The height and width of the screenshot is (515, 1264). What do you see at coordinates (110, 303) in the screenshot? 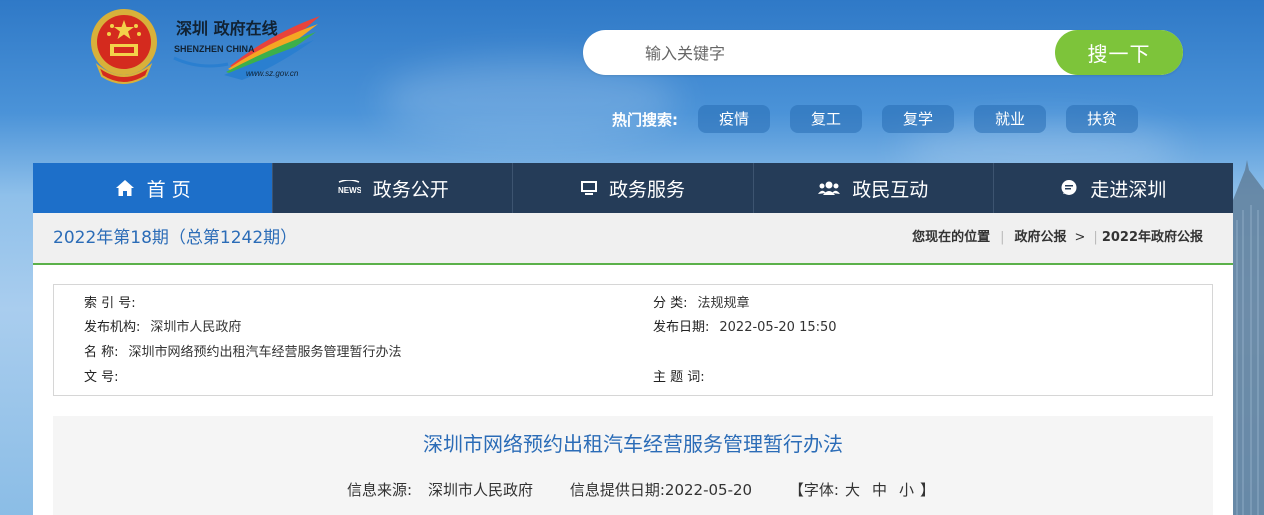
I see `meta-index-label: 索 引 号:` at bounding box center [110, 303].